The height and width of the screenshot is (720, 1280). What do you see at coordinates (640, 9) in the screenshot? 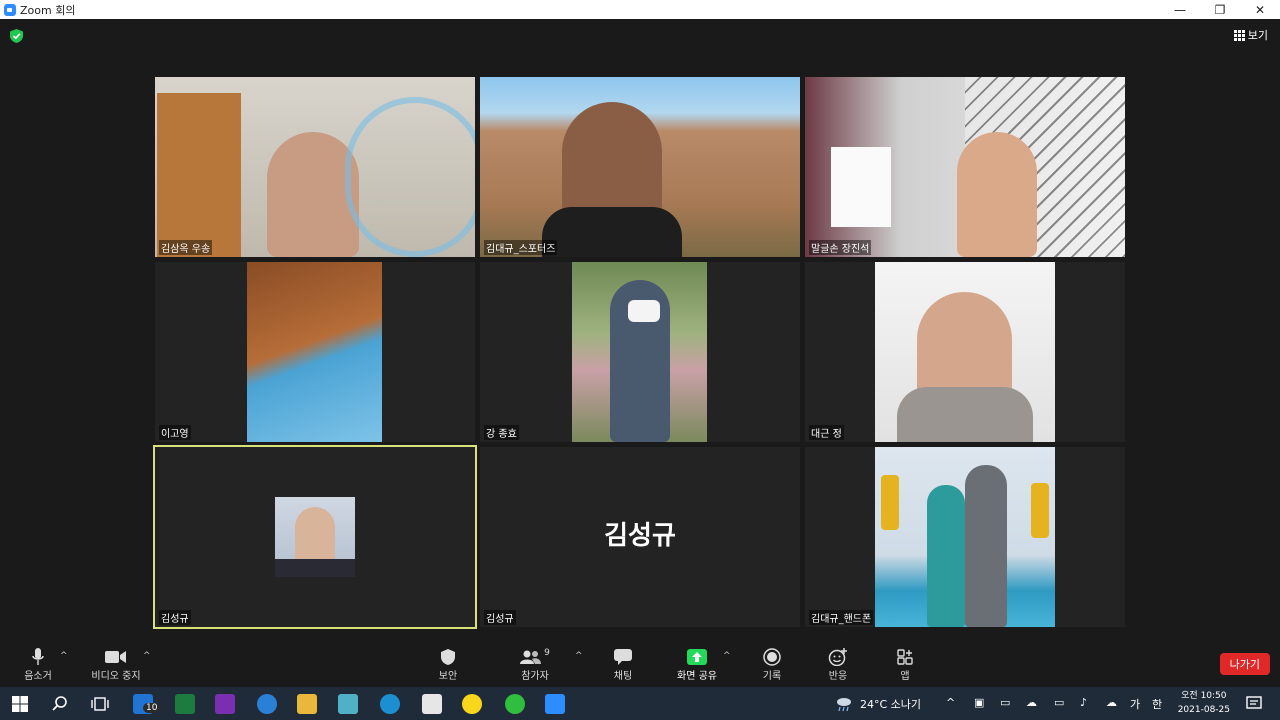
I see `window-titlebar: Zoom 회의 — ❐ ✕` at bounding box center [640, 9].